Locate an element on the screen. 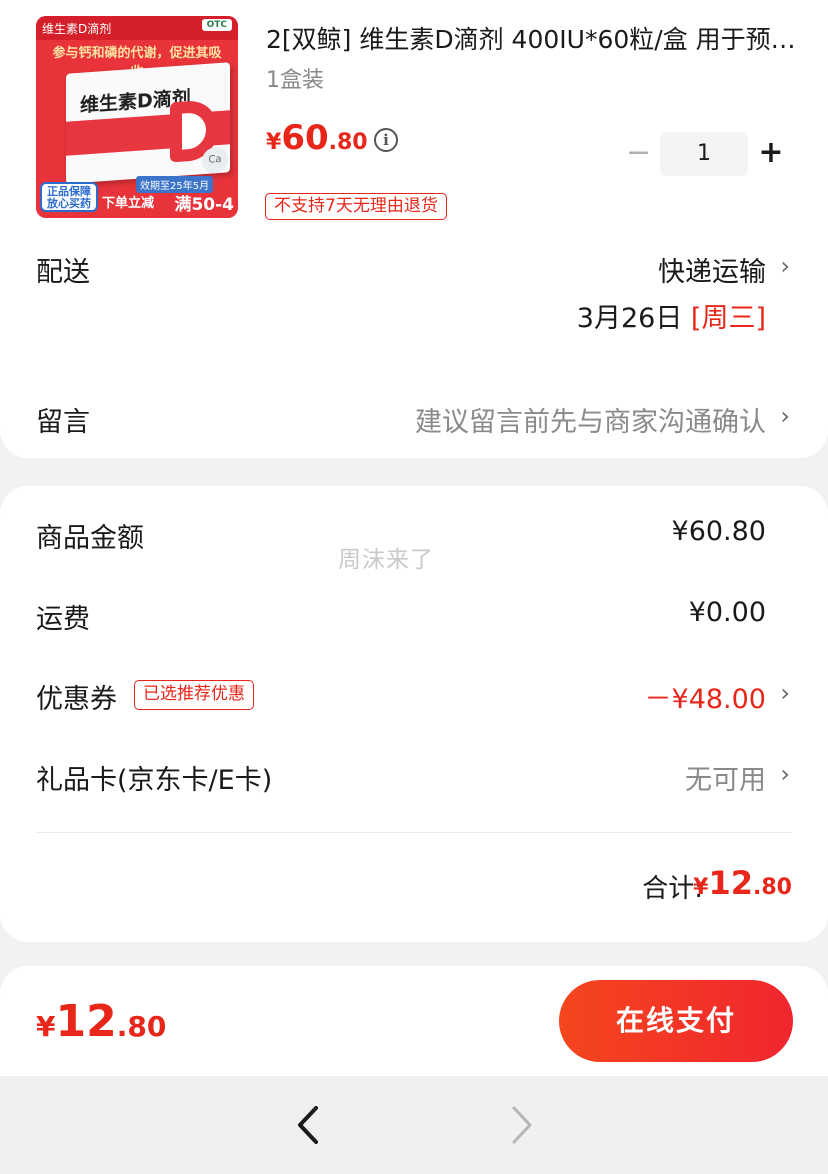  product-price: ¥60.80 is located at coordinates (317, 138).